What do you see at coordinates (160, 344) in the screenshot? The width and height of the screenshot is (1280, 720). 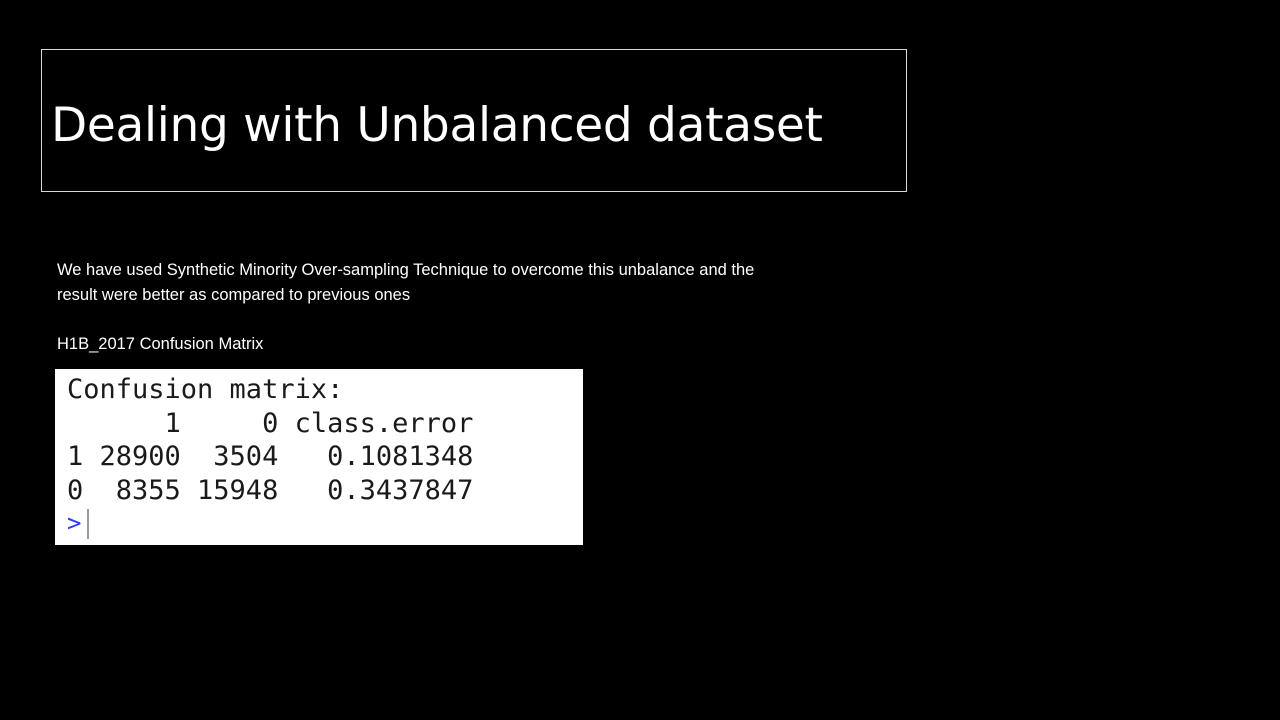 I see `confusion-matrix-caption: H1B_2017 Confusion Matrix` at bounding box center [160, 344].